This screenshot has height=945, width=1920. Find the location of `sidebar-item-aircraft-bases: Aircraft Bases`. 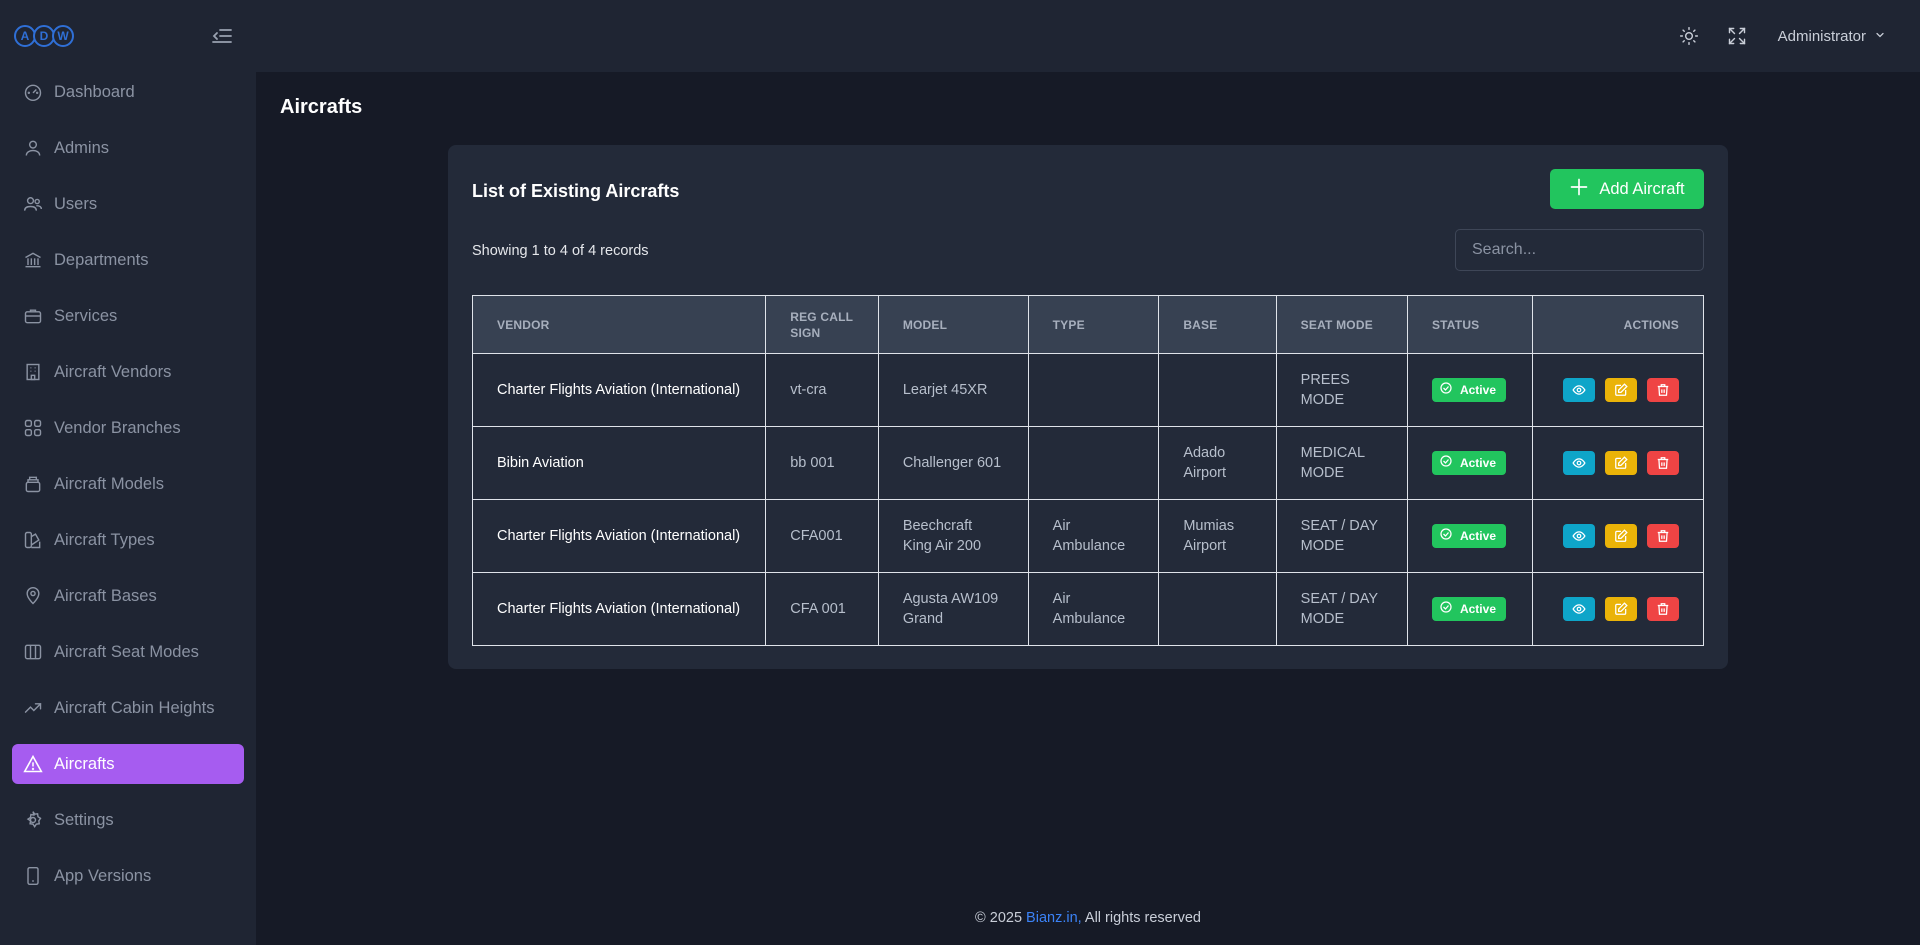

sidebar-item-aircraft-bases: Aircraft Bases is located at coordinates (128, 596).